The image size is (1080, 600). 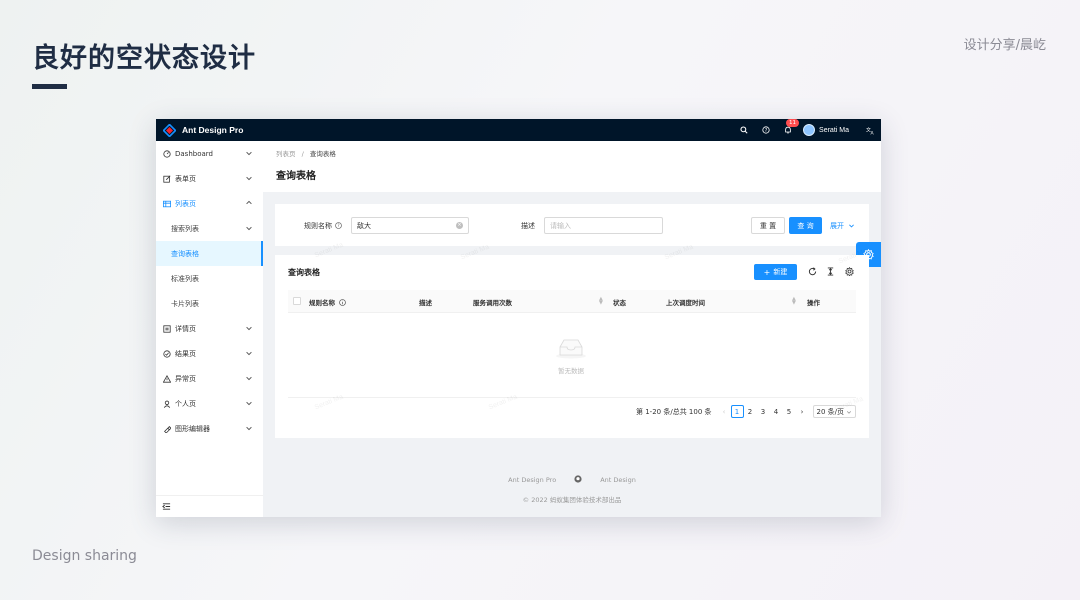 What do you see at coordinates (185, 303) in the screenshot?
I see `sidebar-item-label: 卡片列表` at bounding box center [185, 303].